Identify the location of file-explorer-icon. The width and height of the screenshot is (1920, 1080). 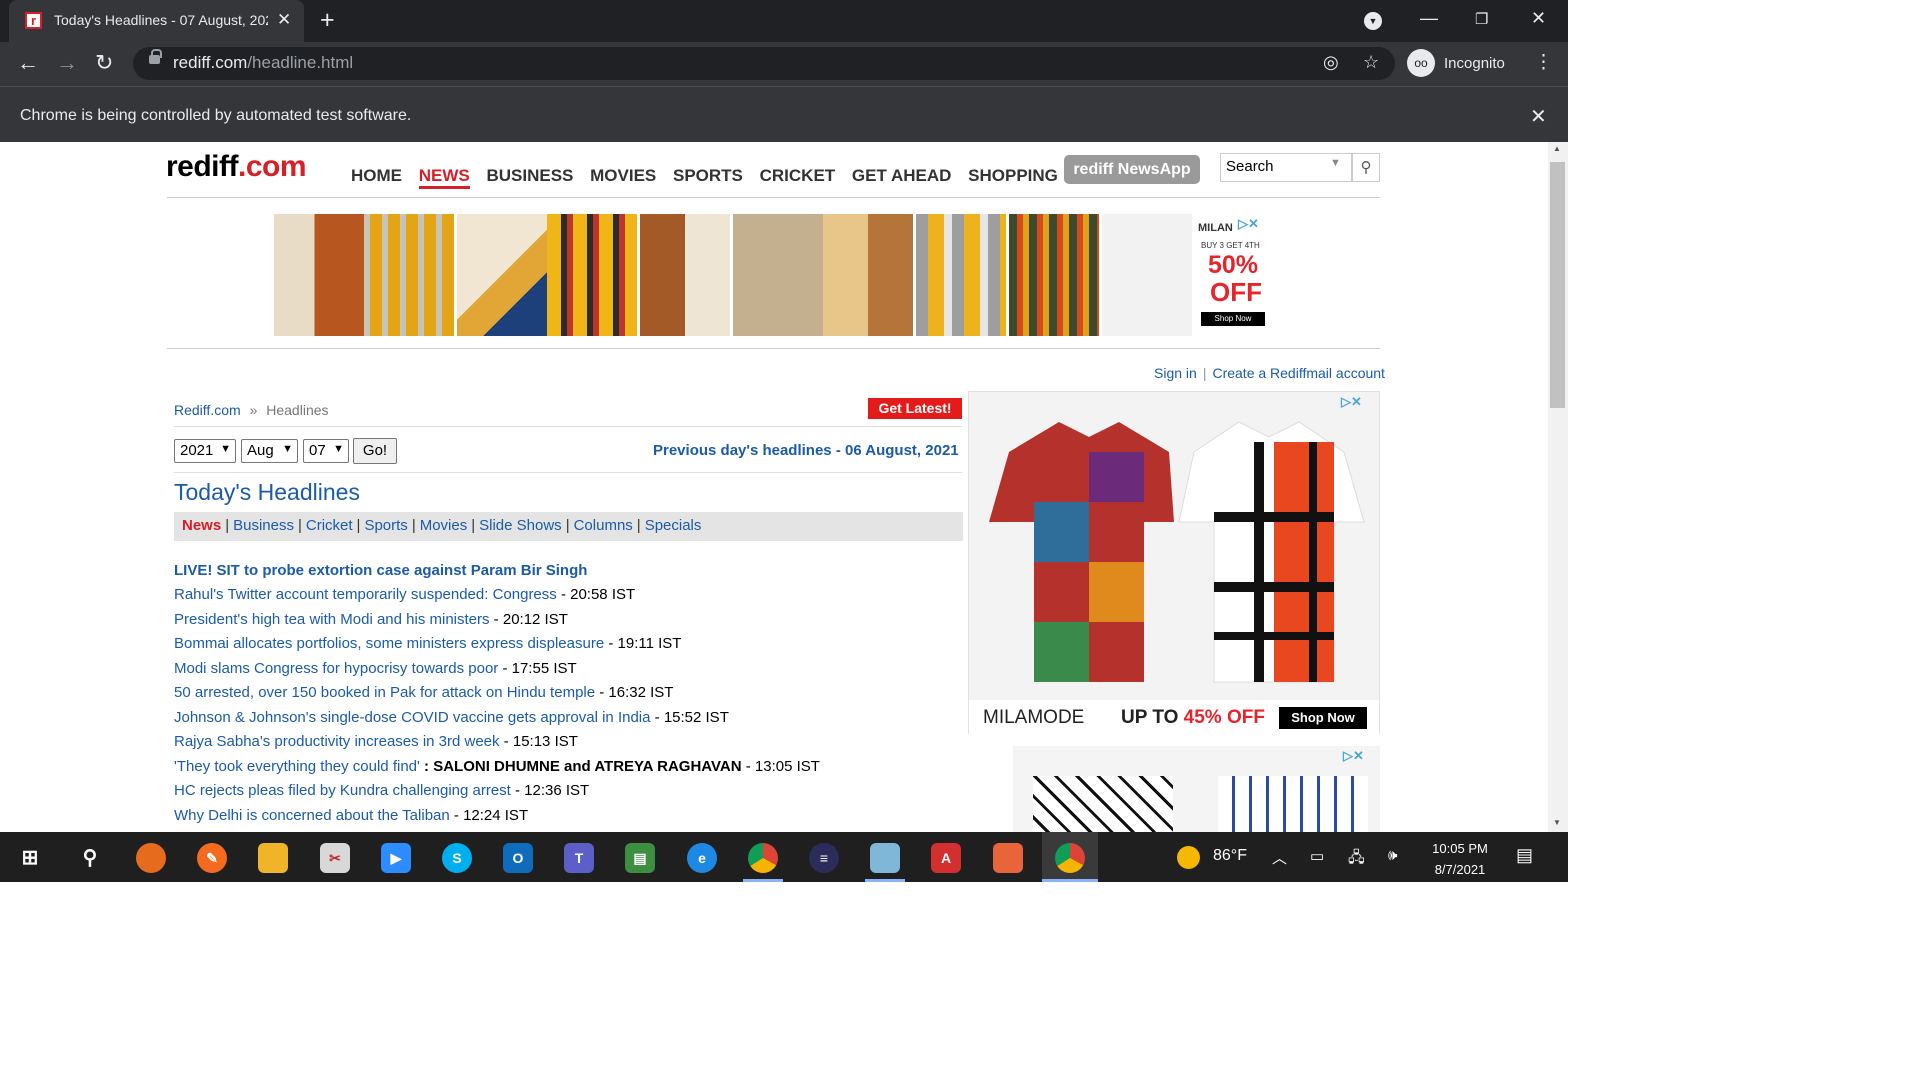
(273, 858).